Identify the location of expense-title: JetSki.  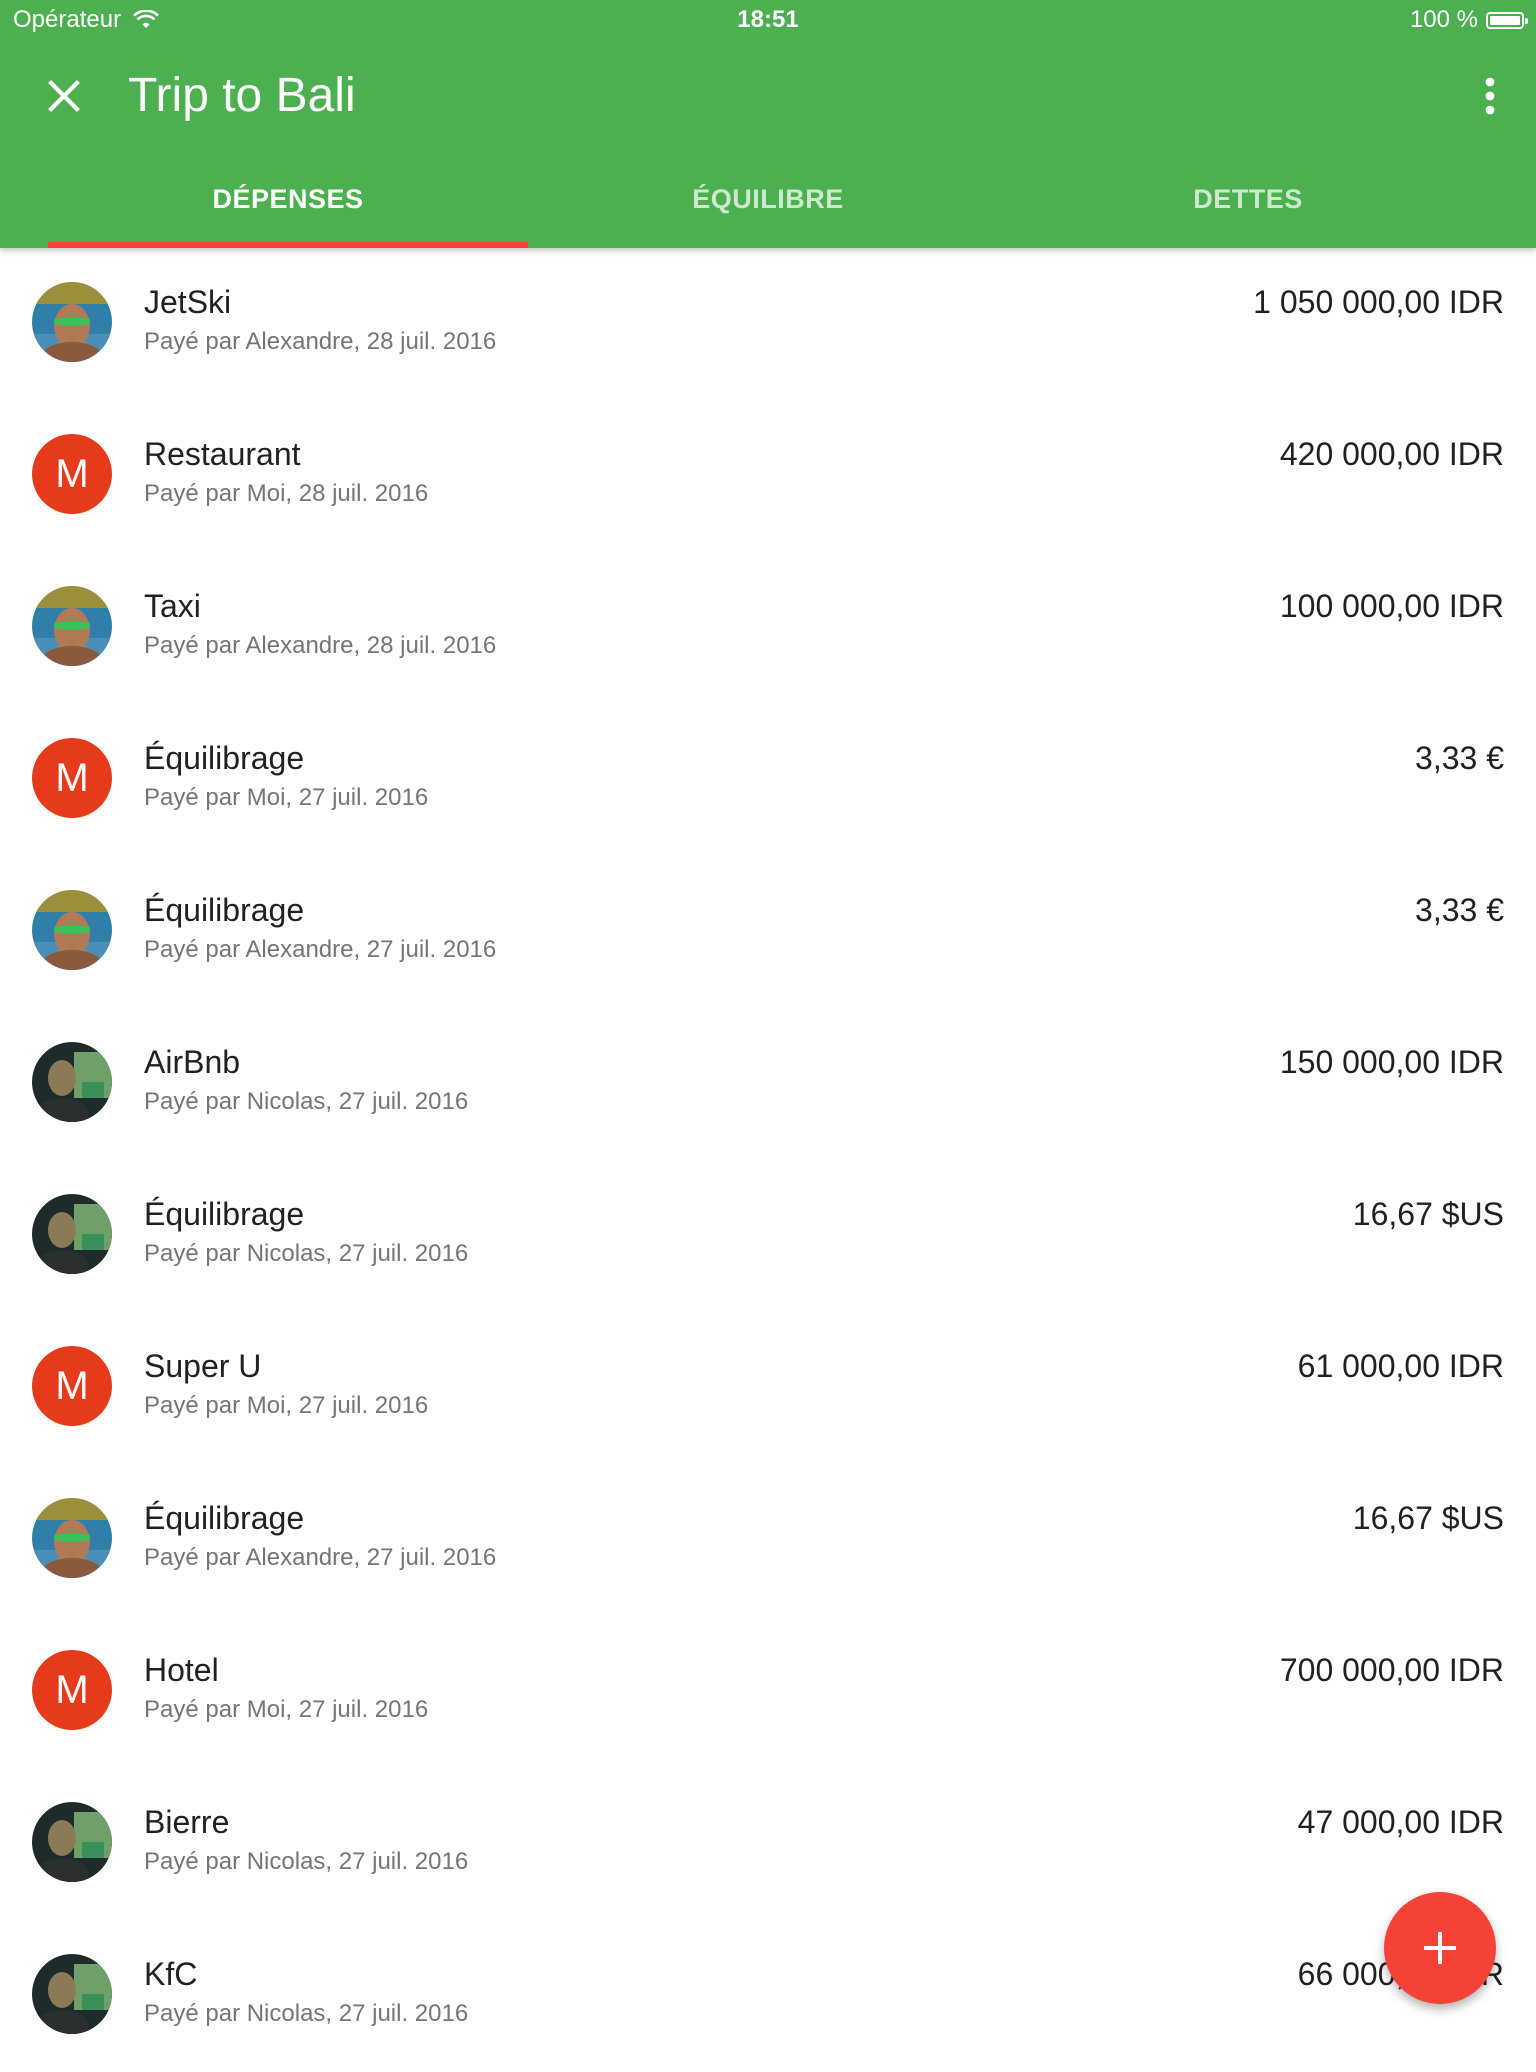
(188, 302).